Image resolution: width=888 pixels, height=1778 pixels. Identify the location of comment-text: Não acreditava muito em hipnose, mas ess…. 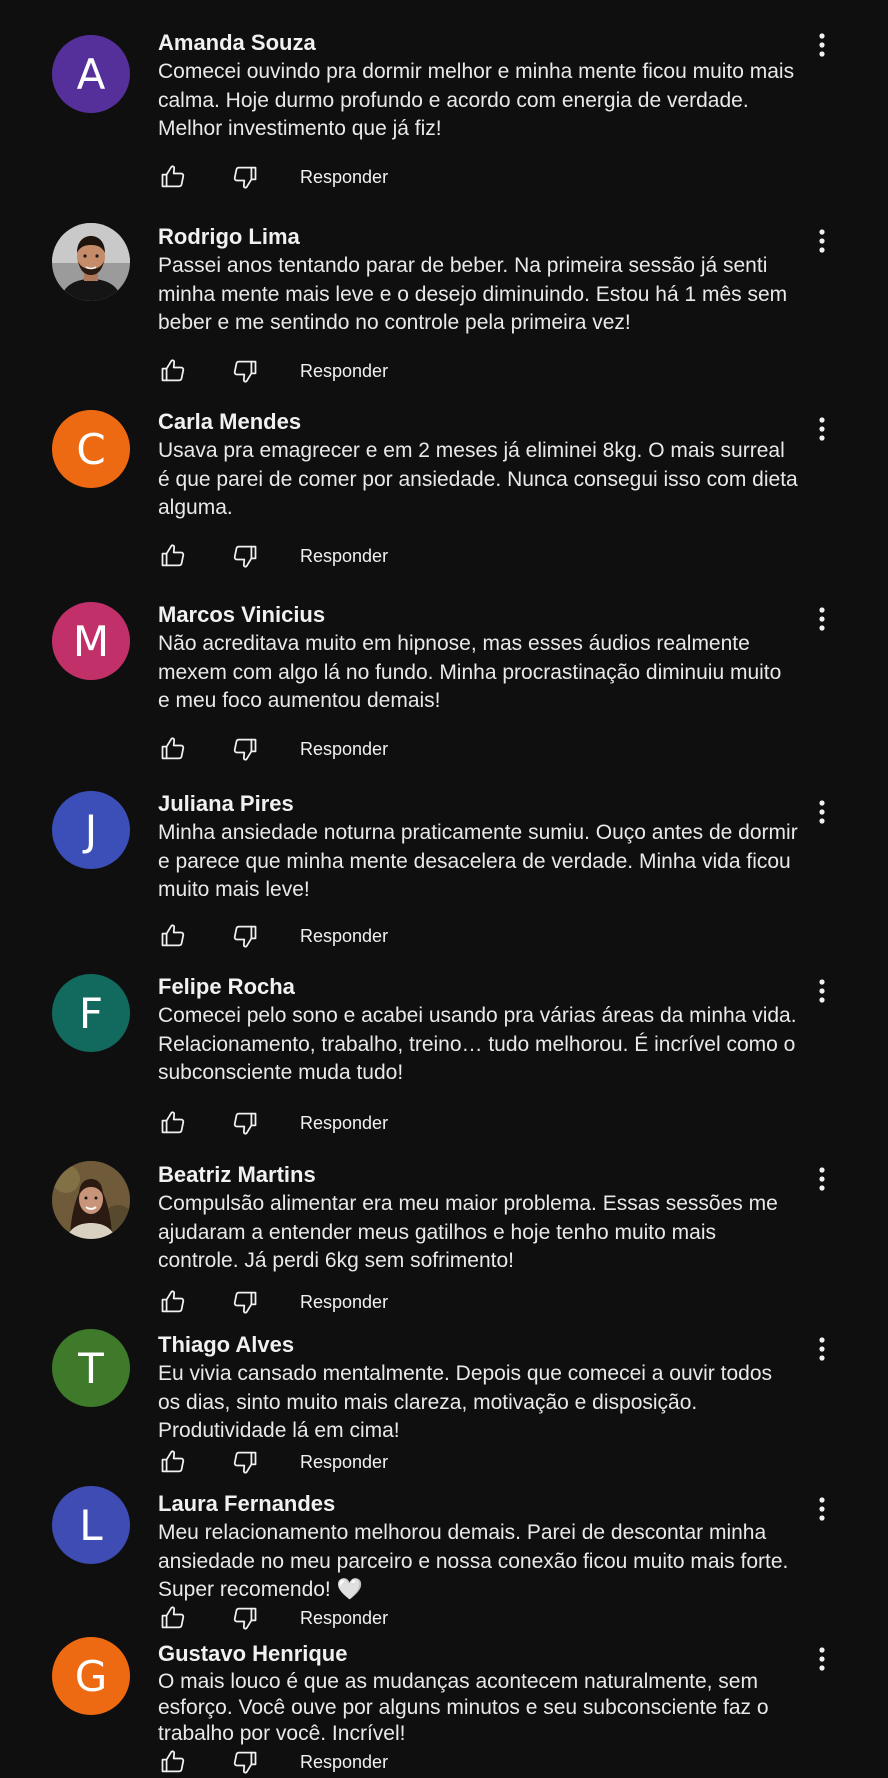
(470, 672).